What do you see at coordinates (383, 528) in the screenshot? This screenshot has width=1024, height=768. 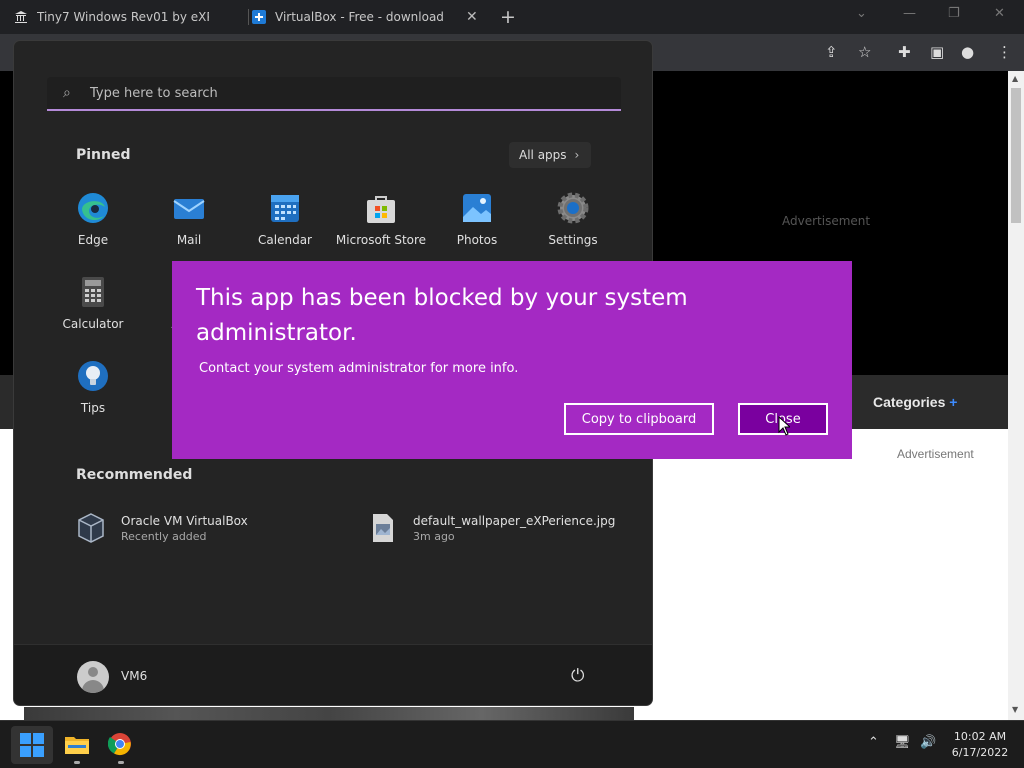 I see `image-file-icon` at bounding box center [383, 528].